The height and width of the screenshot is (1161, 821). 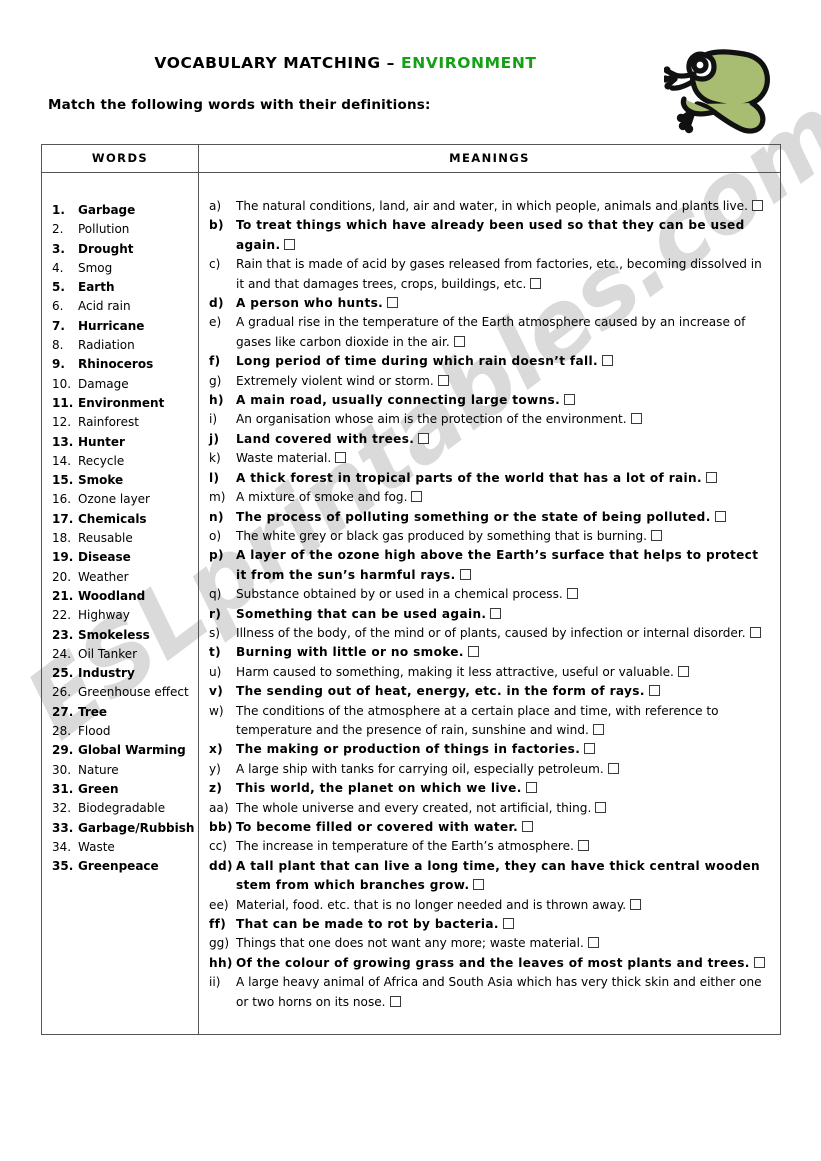 What do you see at coordinates (379, 788) in the screenshot?
I see `meaning-text: This world, the planet on which we live.` at bounding box center [379, 788].